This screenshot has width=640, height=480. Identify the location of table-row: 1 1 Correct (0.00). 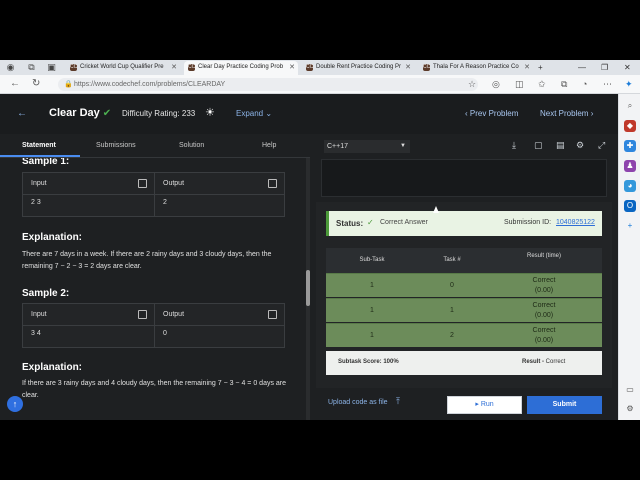
(464, 310).